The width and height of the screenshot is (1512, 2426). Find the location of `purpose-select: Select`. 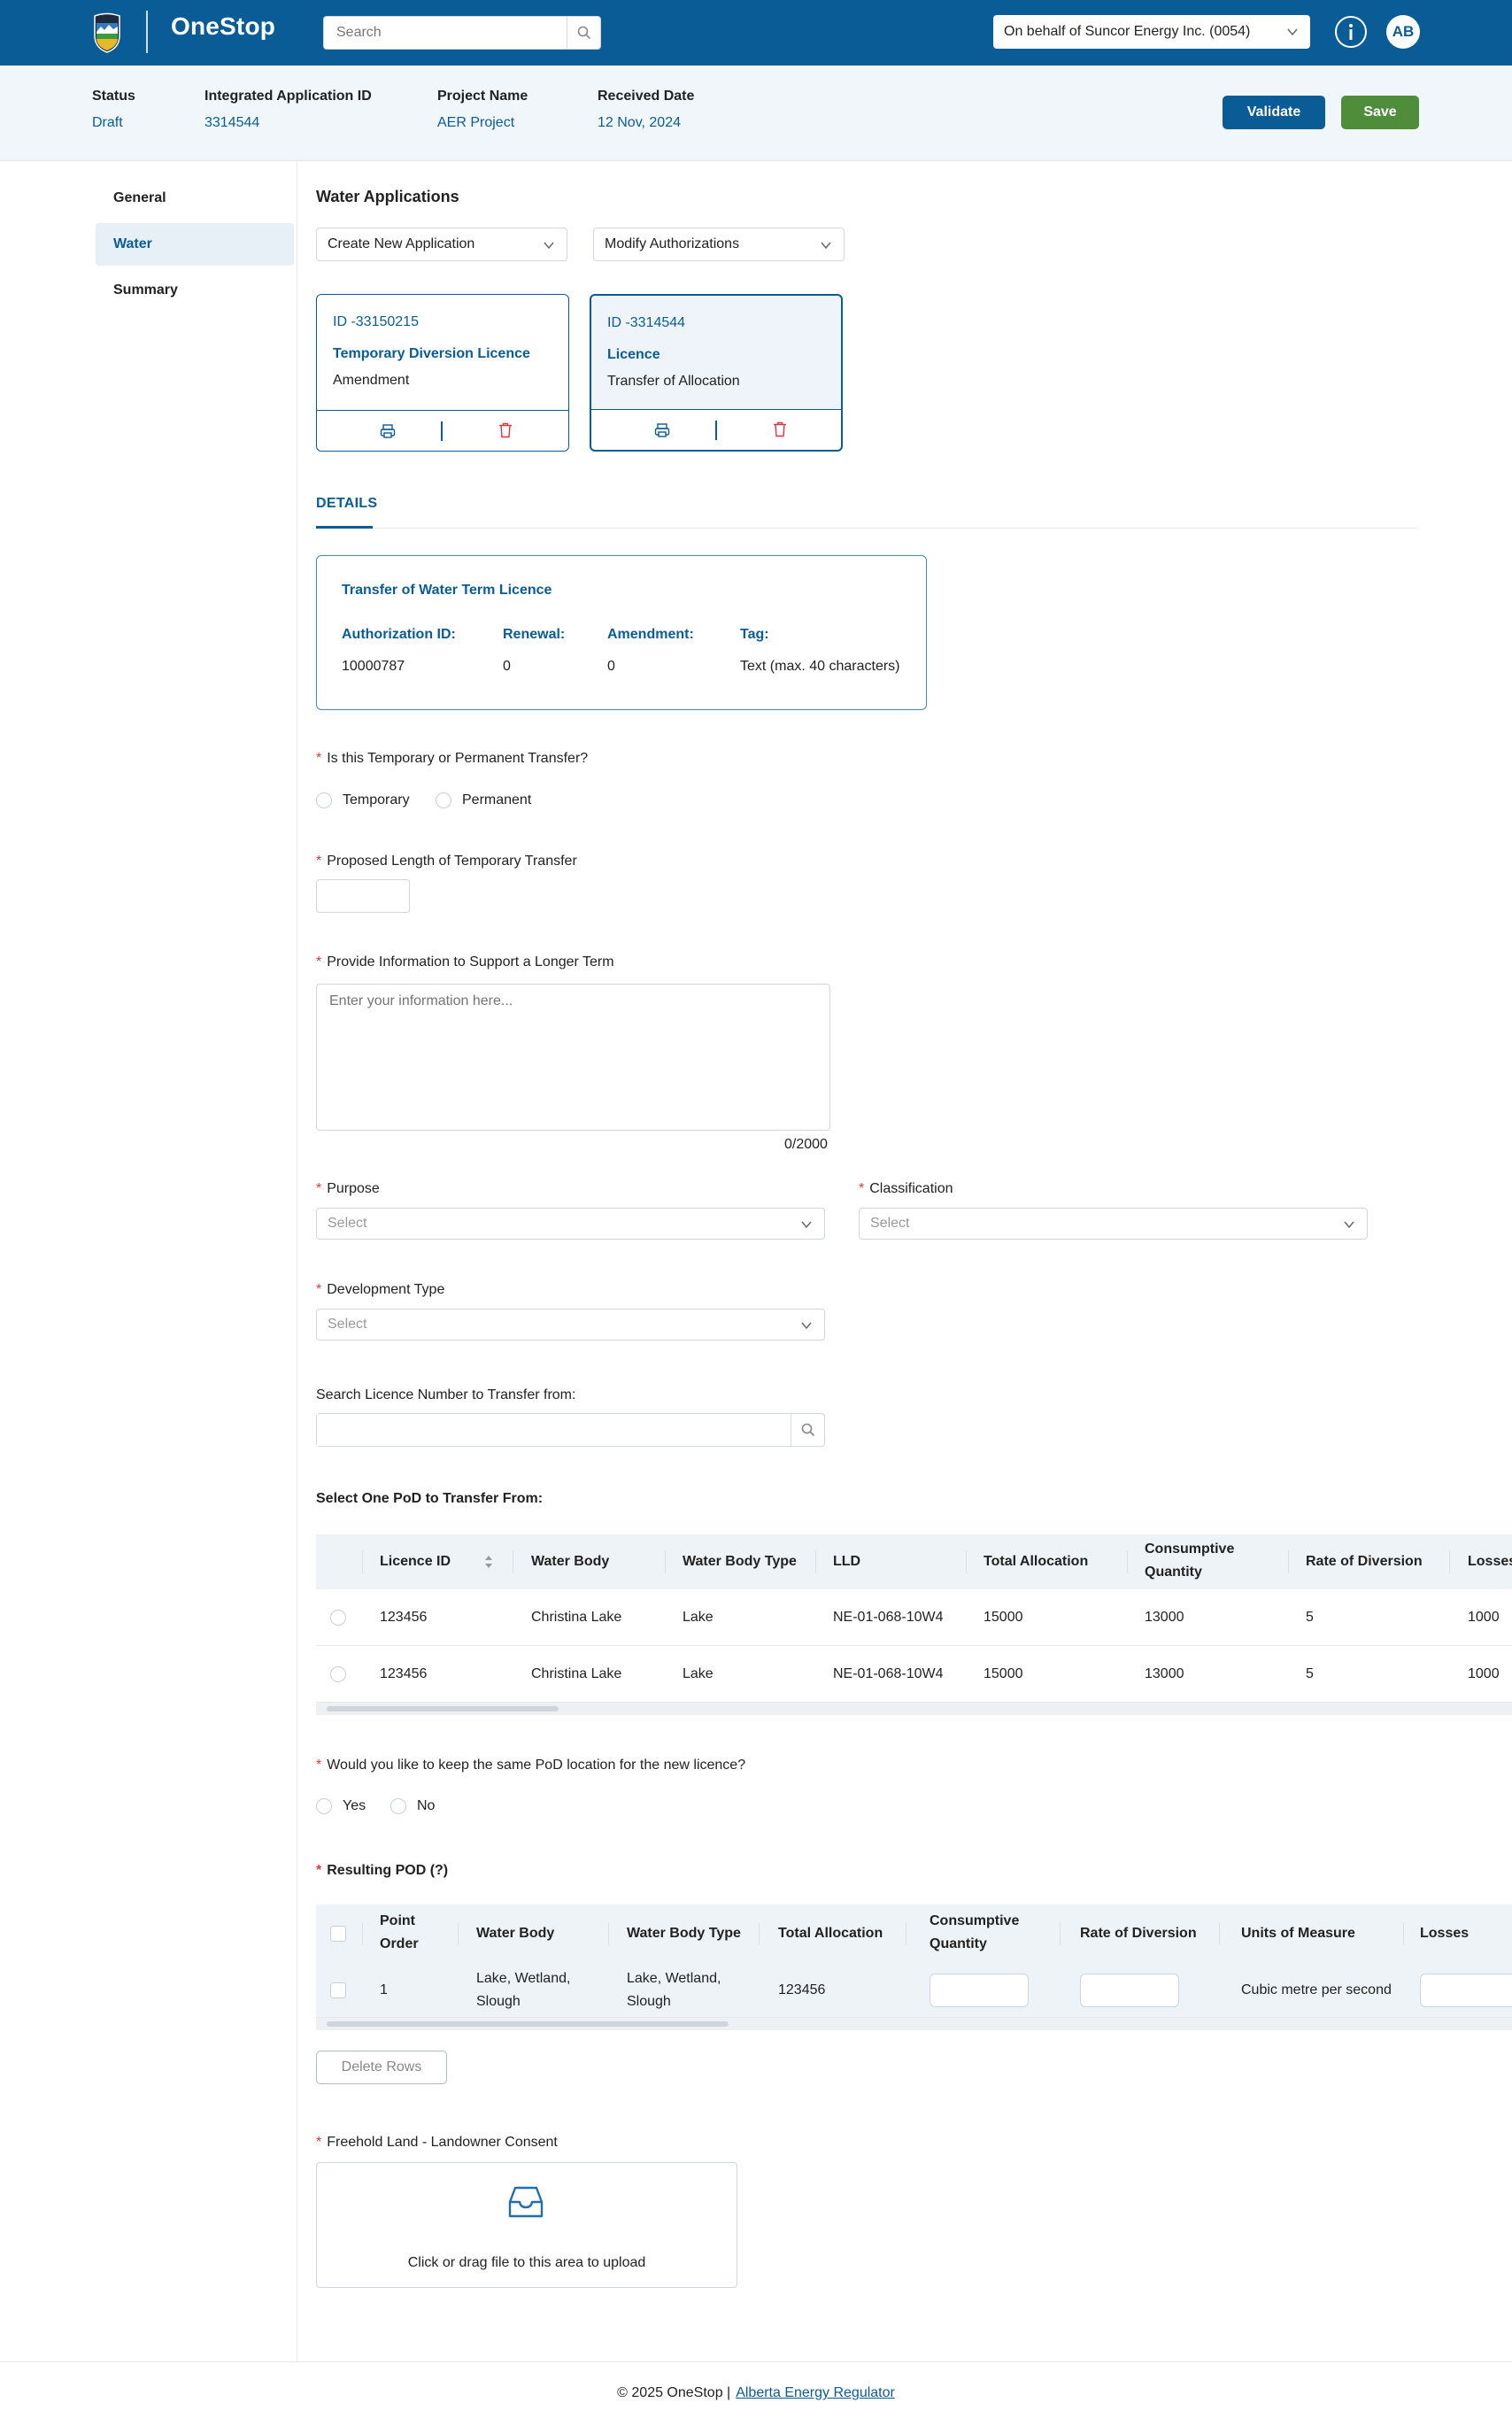

purpose-select: Select is located at coordinates (570, 1224).